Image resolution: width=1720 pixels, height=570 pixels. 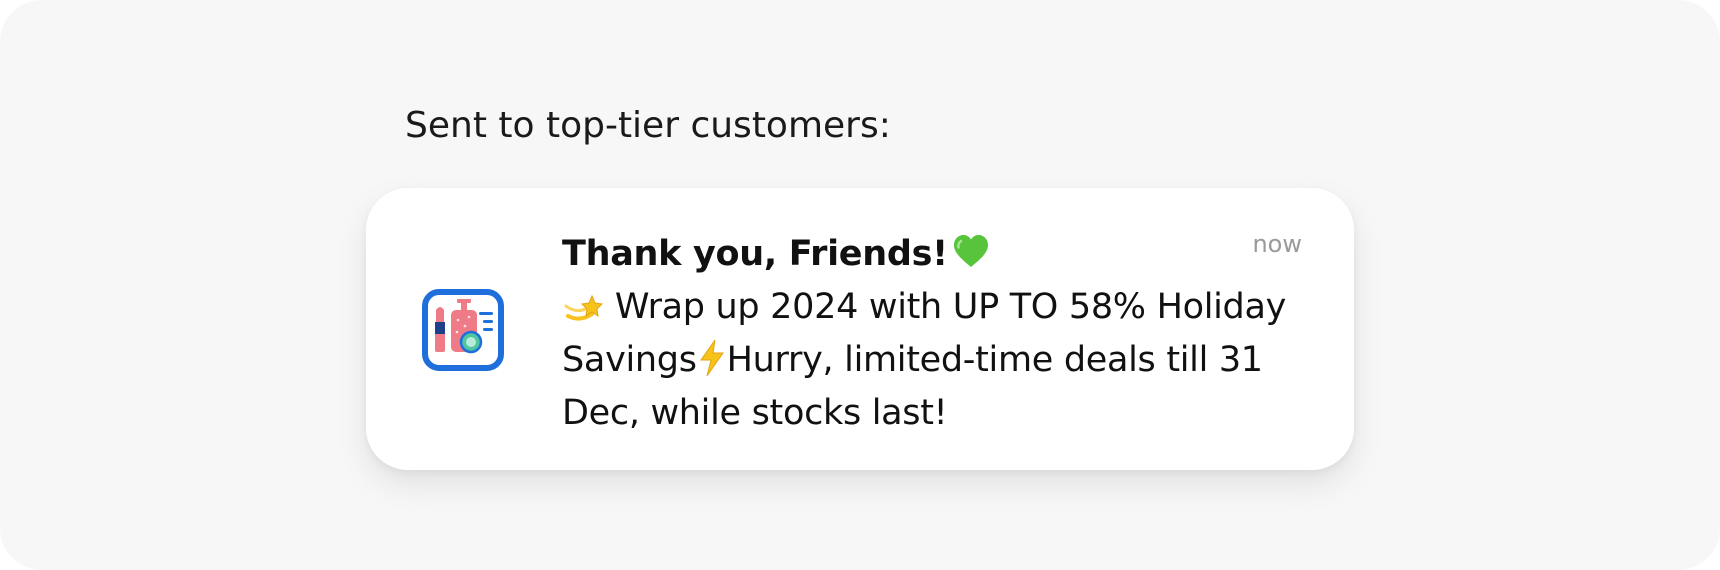 What do you see at coordinates (1277, 244) in the screenshot?
I see `notification-timestamp: now` at bounding box center [1277, 244].